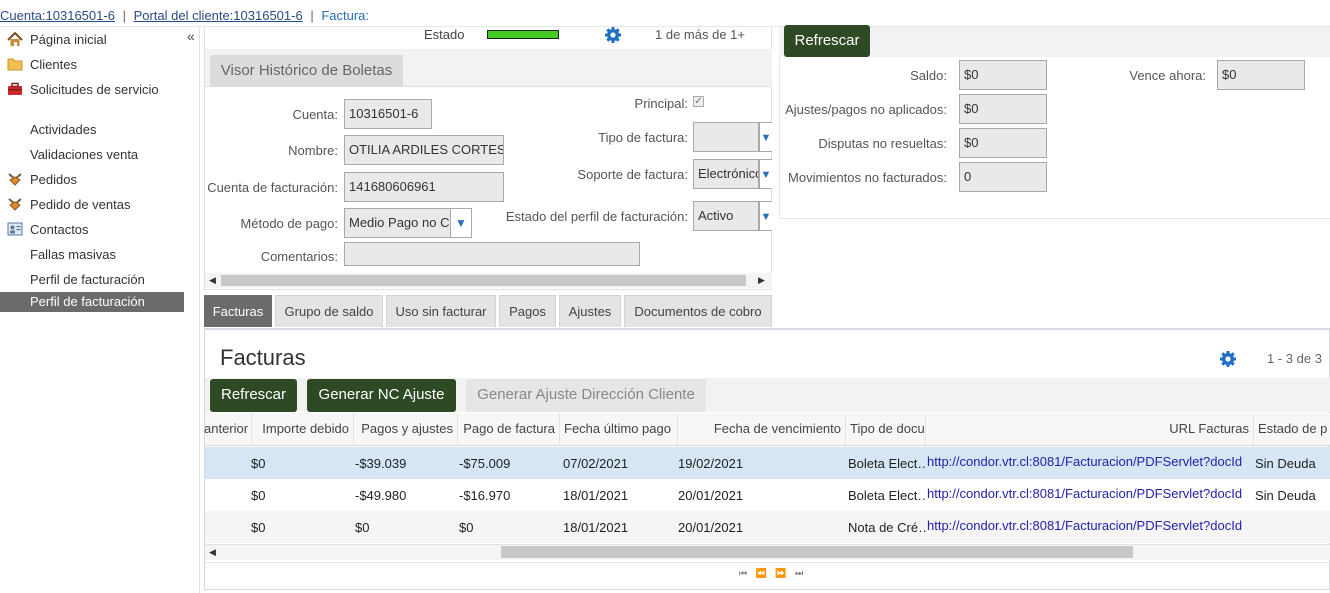 The height and width of the screenshot is (593, 1330). I want to click on first-page-icon: ⏮, so click(743, 573).